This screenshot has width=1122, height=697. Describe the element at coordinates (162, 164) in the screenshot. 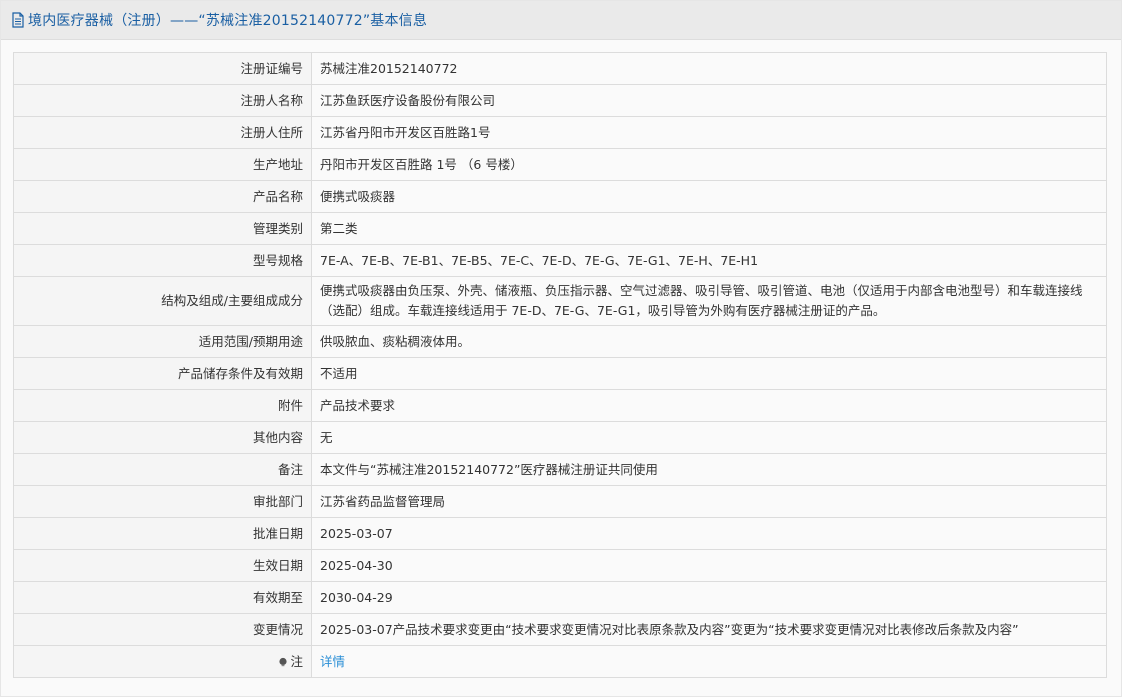

I see `row-label: 生产地址` at that location.